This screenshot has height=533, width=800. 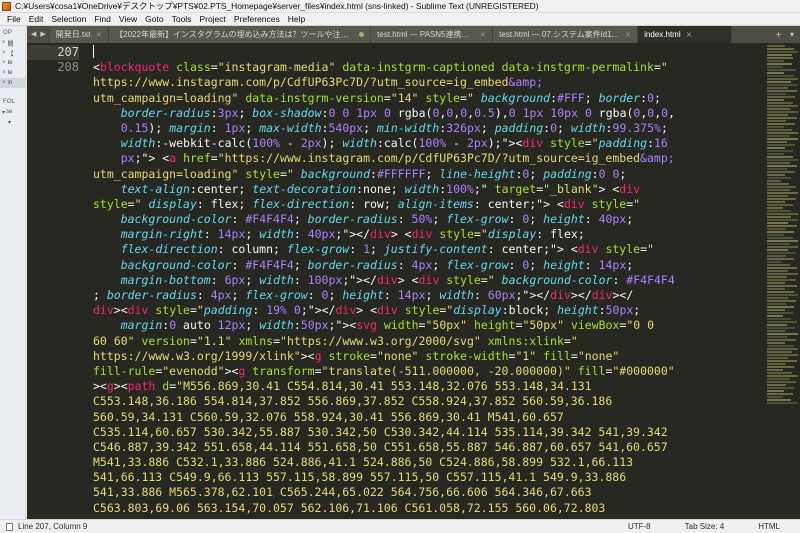 I want to click on tab-kaihatsu-txt: 開発日.txt ×, so click(x=79, y=34).